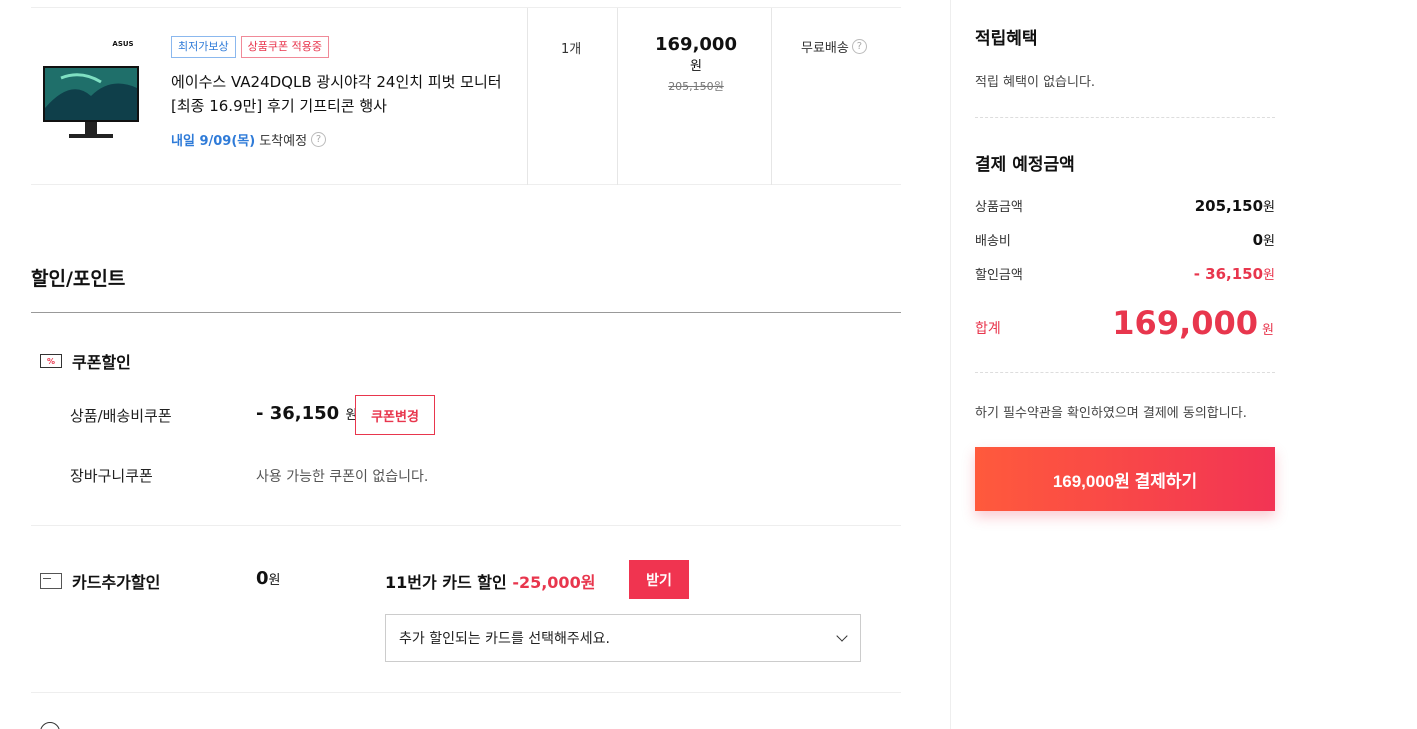 Image resolution: width=1417 pixels, height=729 pixels. I want to click on summary-label: 상품금액, so click(999, 207).